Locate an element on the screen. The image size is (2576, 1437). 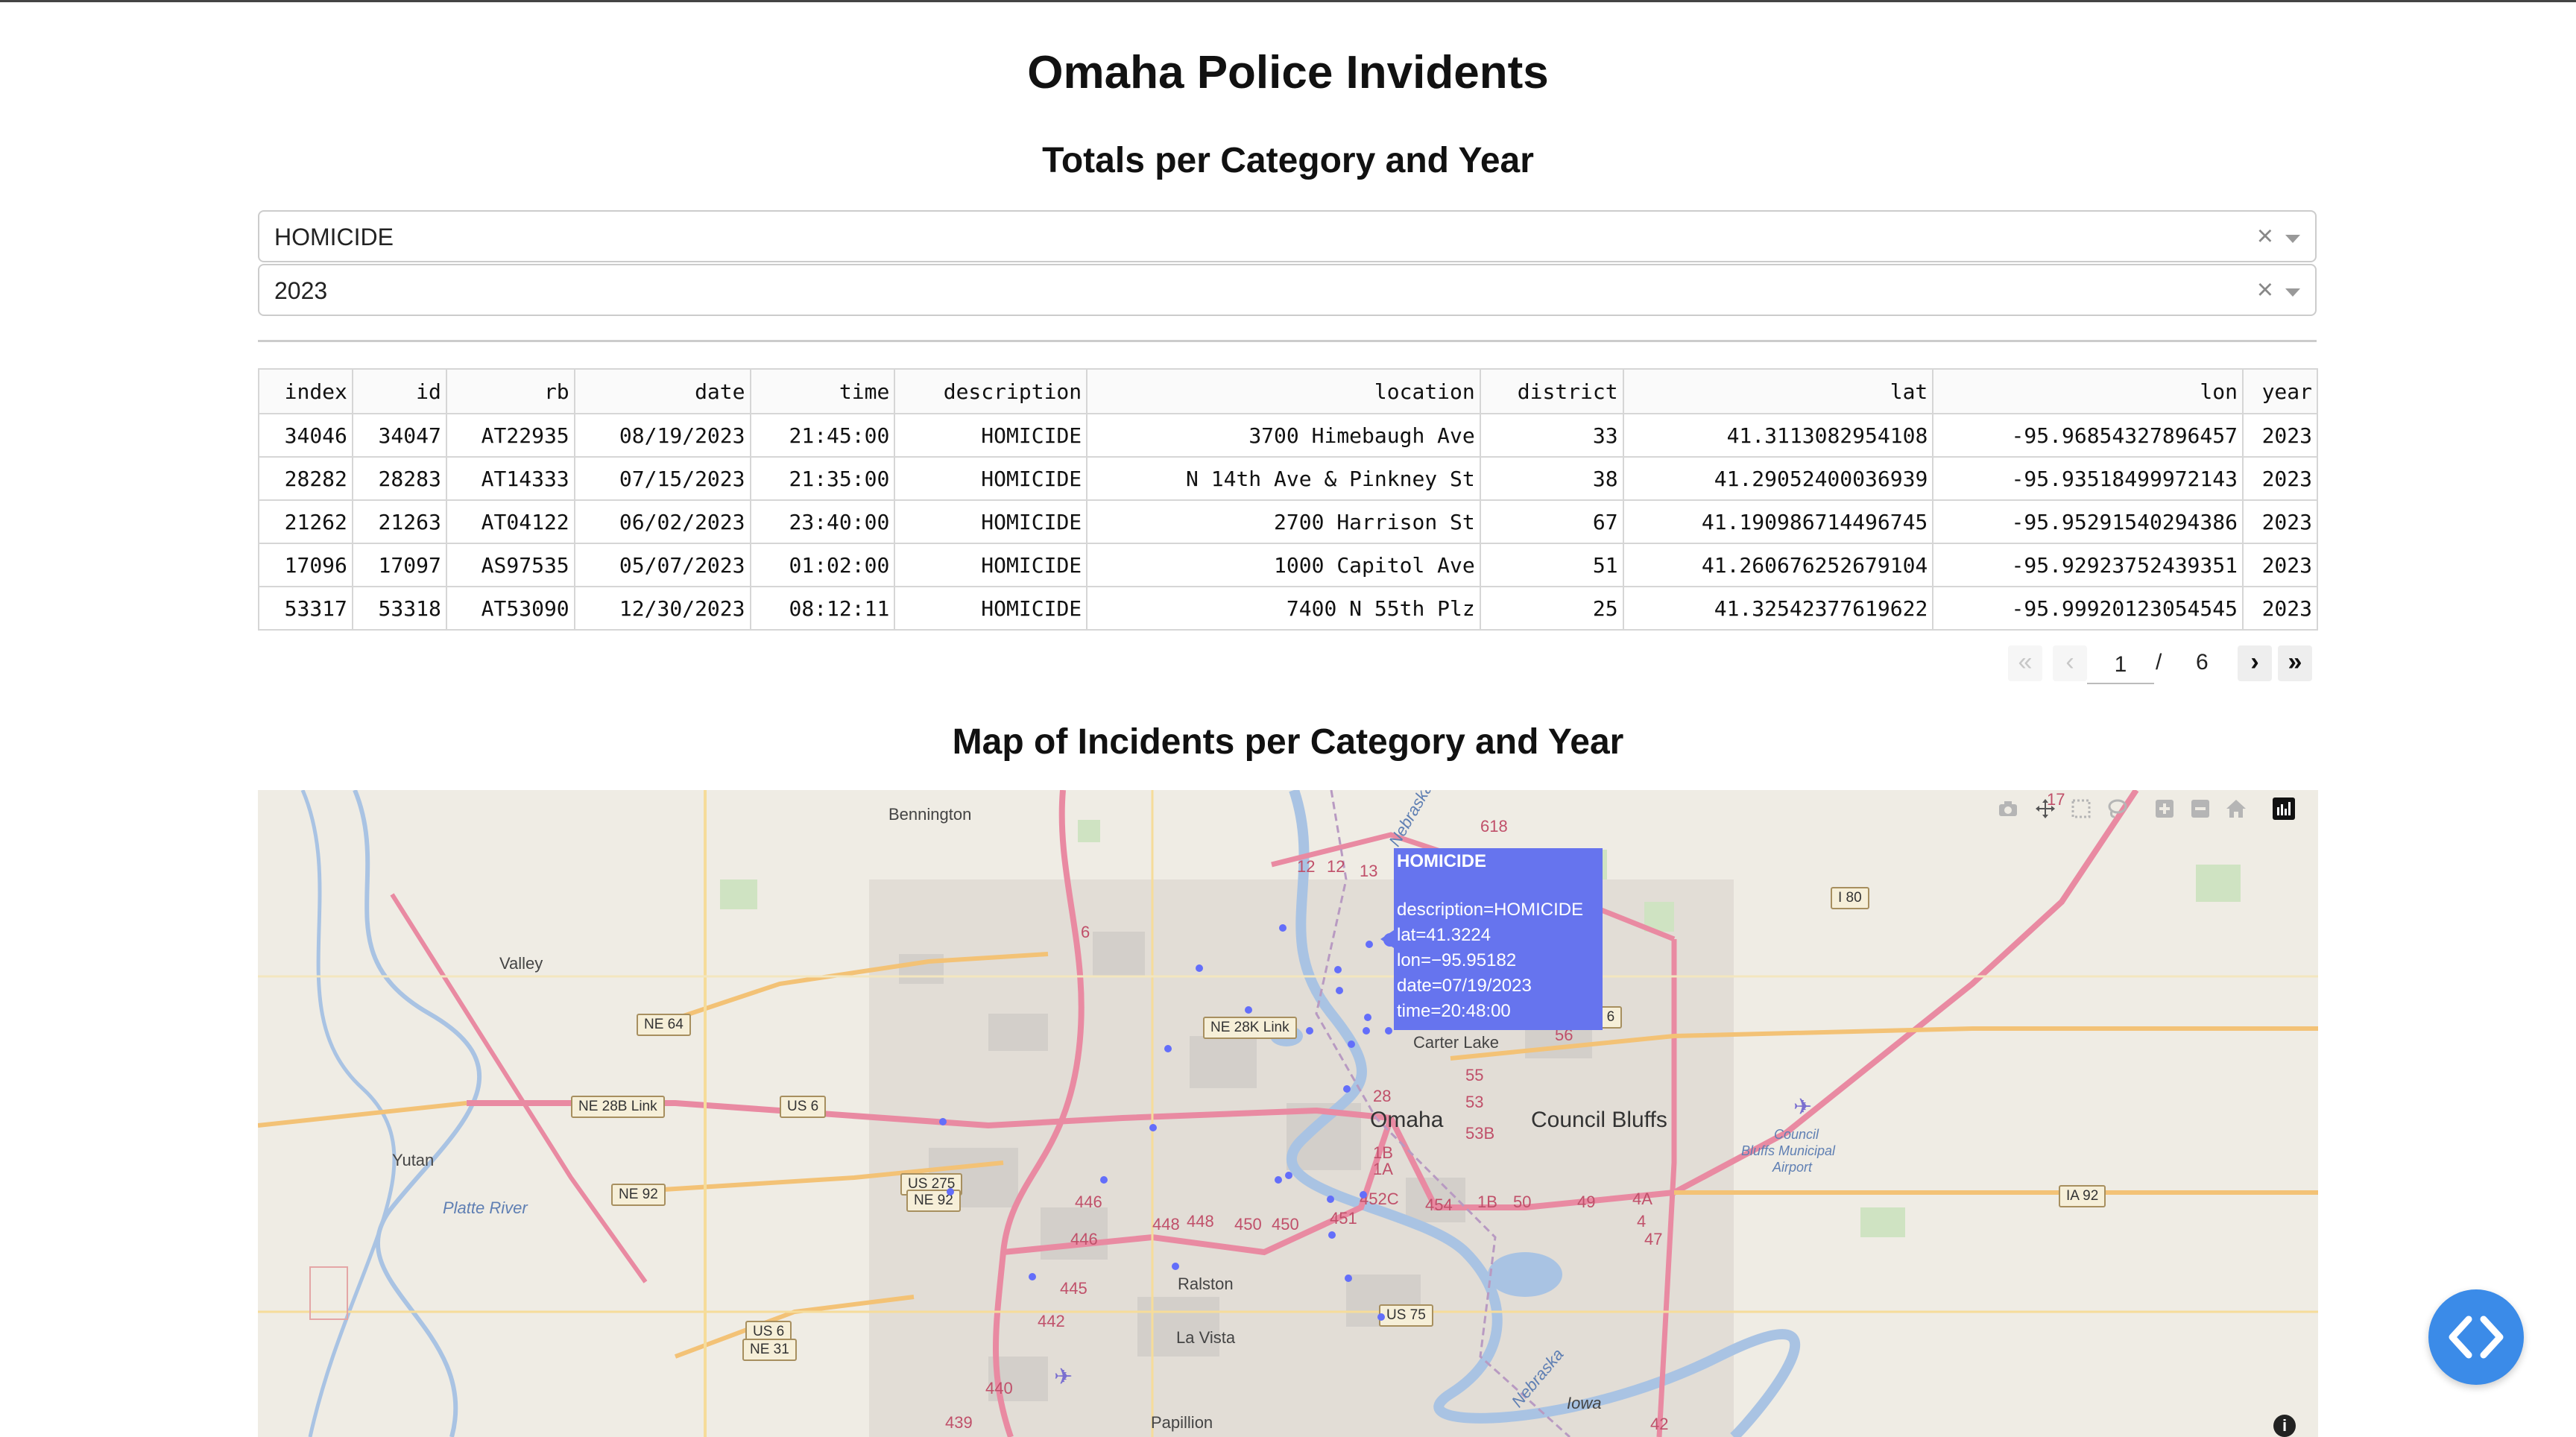
plotly-logo-icon is located at coordinates (2284, 813).